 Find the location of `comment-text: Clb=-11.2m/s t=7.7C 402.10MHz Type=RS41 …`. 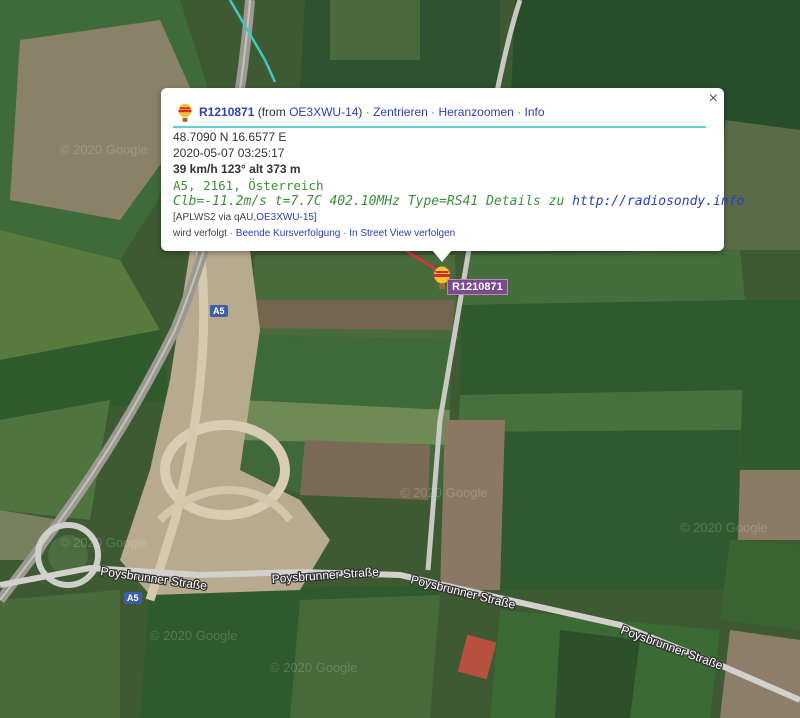

comment-text: Clb=-11.2m/s t=7.7C 402.10MHz Type=RS41 … is located at coordinates (373, 201).